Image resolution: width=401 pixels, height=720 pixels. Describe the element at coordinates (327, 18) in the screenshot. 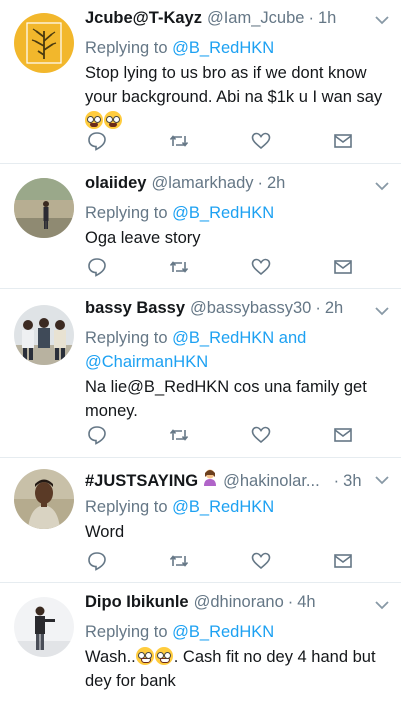

I see `timestamp: 1h` at that location.